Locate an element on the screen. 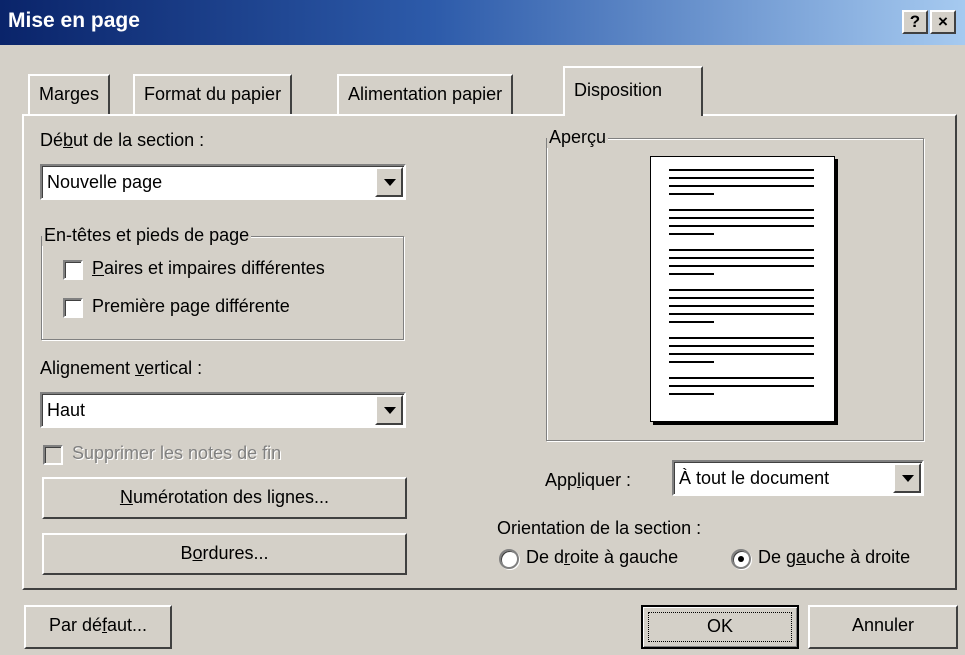  first-page-checkbox is located at coordinates (73, 308).